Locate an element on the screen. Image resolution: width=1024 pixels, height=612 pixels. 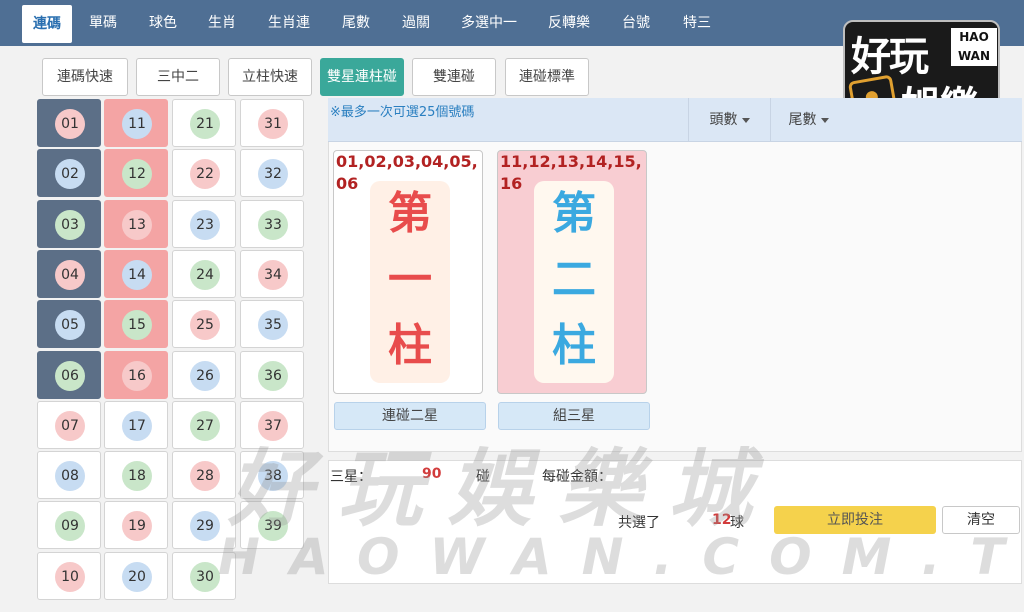
number-cell: 07 is located at coordinates (69, 425).